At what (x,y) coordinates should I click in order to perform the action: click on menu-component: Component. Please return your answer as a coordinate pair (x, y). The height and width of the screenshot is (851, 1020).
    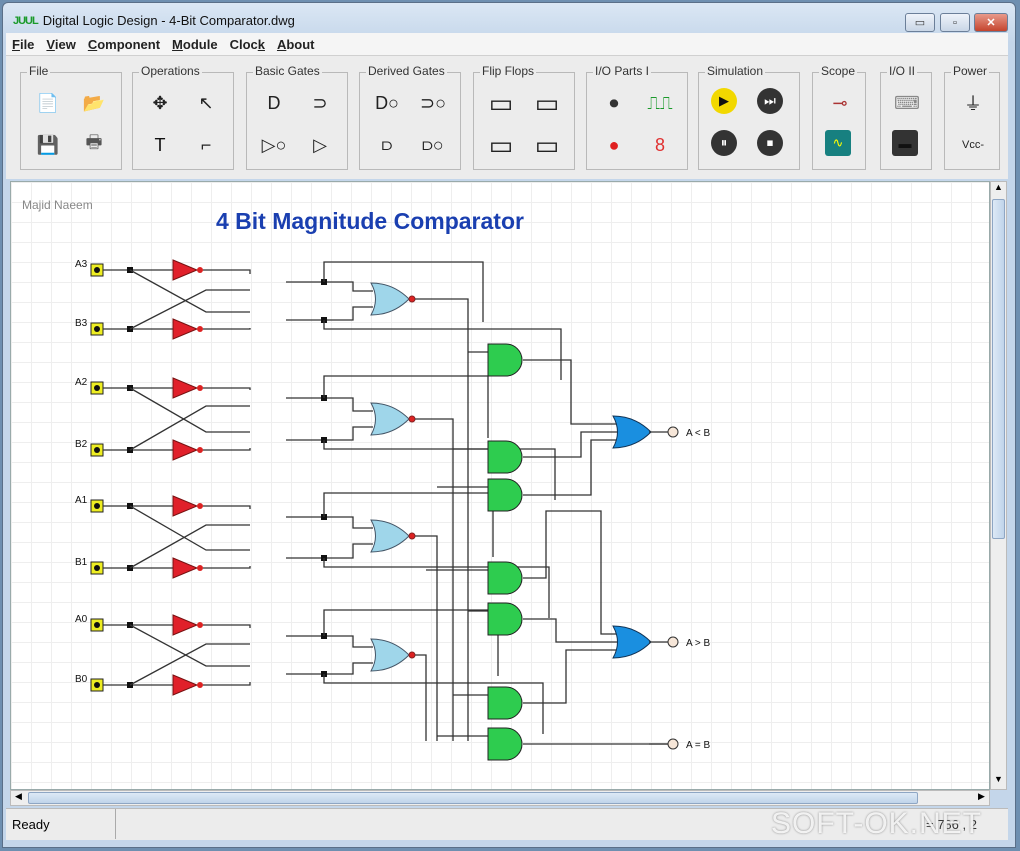
    Looking at the image, I should click on (124, 44).